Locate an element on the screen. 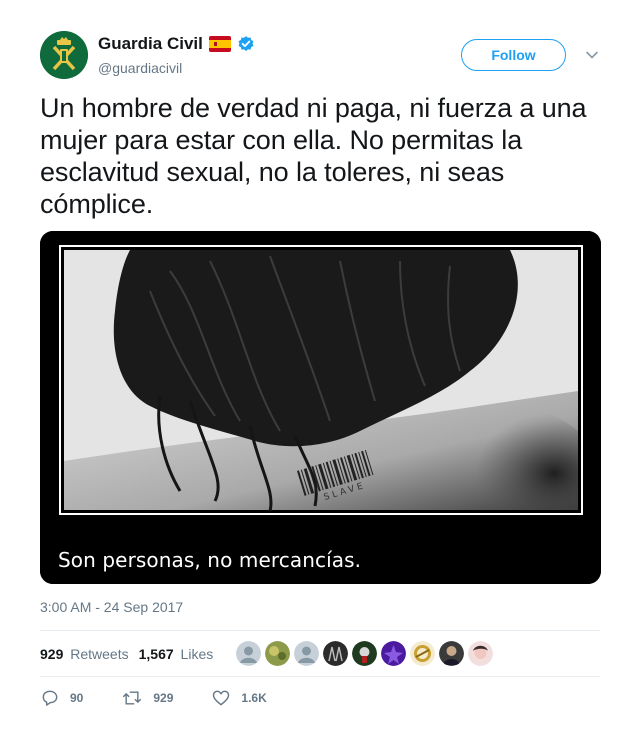  tweet-header: Guardia Civil @guardiacivil Follow is located at coordinates (320, 56).